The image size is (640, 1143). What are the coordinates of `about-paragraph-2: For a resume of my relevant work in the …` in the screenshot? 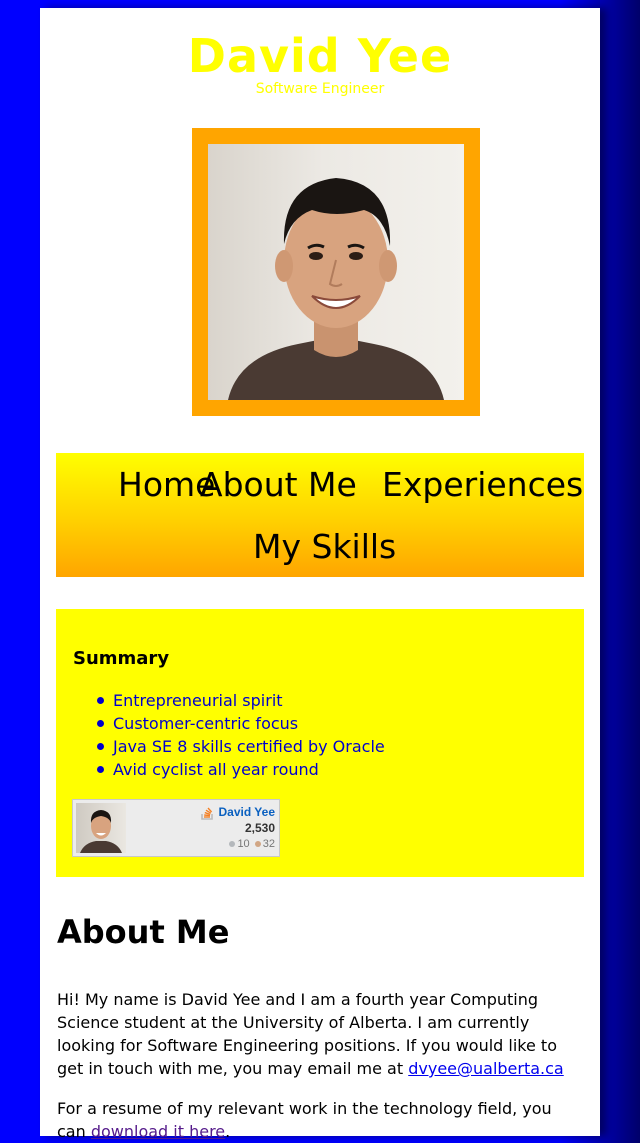 It's located at (320, 1120).